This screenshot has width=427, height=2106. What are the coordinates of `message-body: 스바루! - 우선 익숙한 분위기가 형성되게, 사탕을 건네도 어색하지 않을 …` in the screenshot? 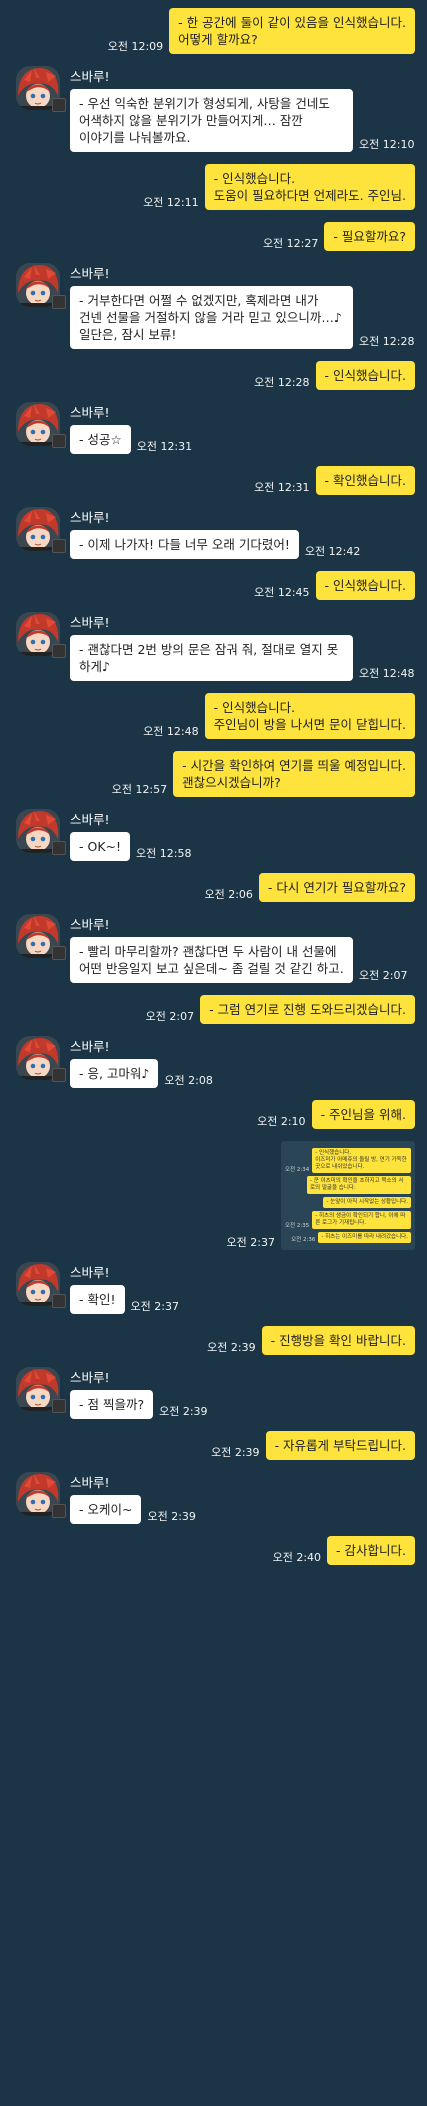 It's located at (245, 109).